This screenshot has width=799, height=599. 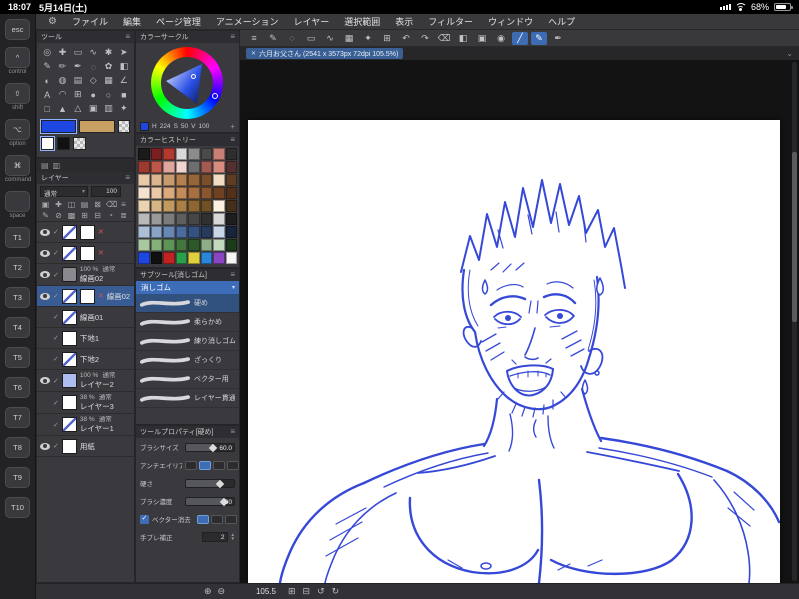 What do you see at coordinates (215, 96) in the screenshot?
I see `hue-marker` at bounding box center [215, 96].